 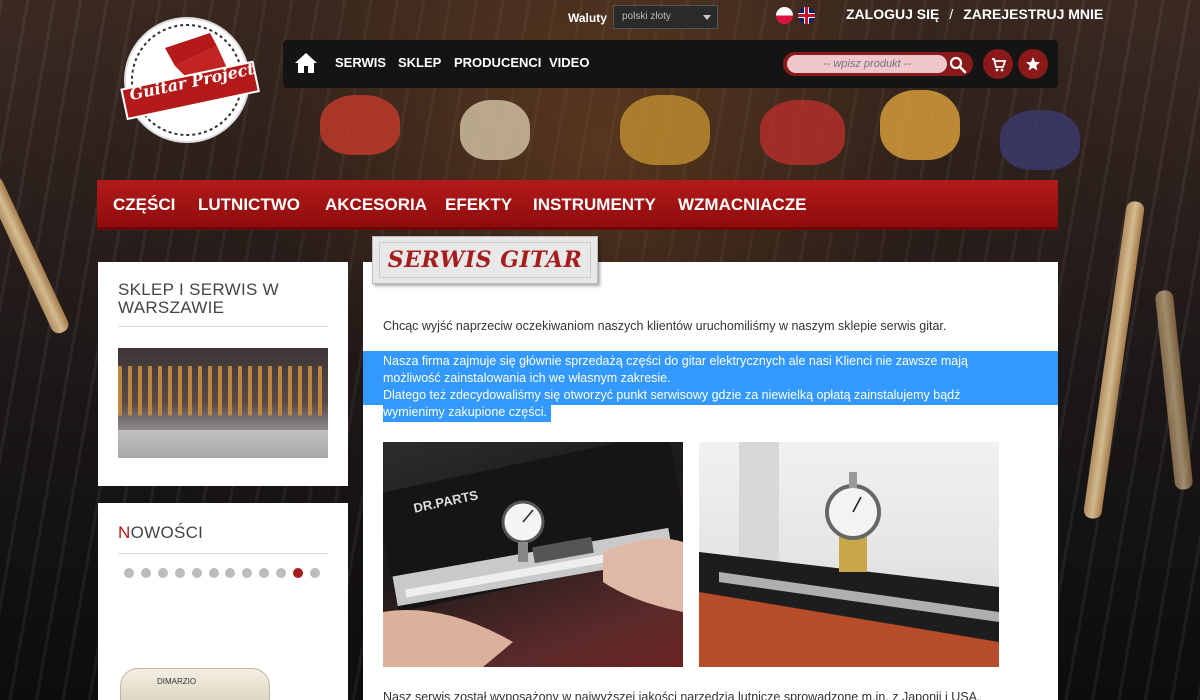 I want to click on page-title: SERWIS GITAR, so click(x=485, y=260).